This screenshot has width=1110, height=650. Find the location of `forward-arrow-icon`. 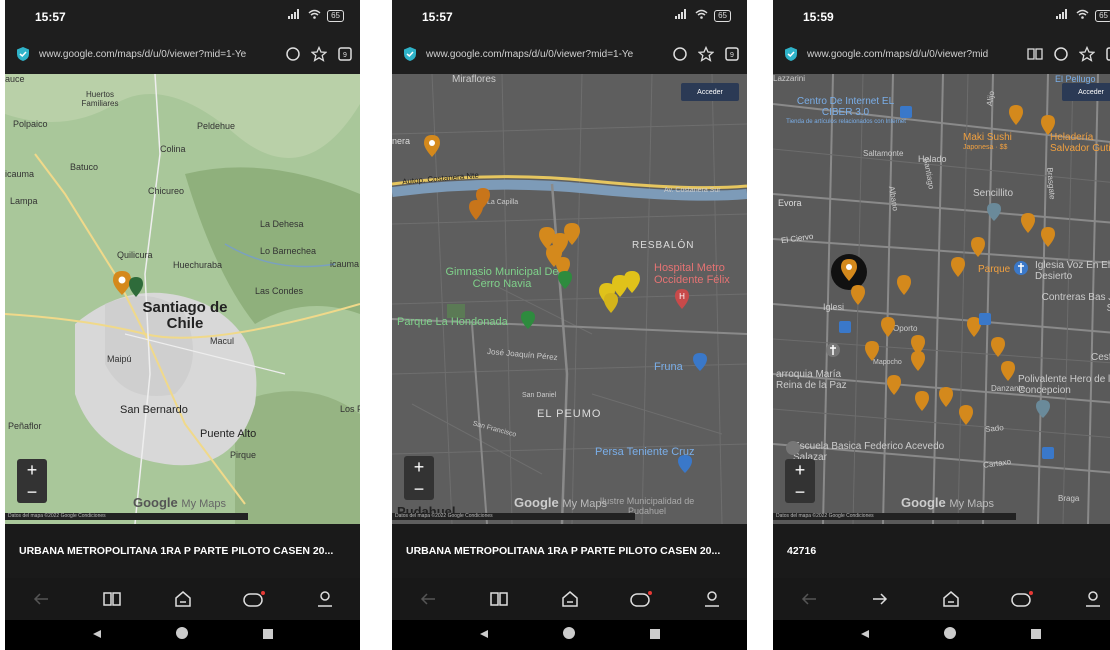

forward-arrow-icon is located at coordinates (880, 599).